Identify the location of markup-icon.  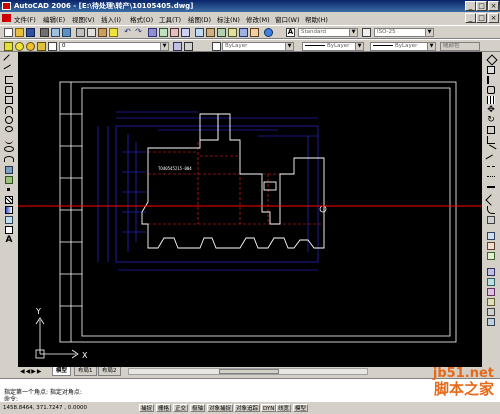
(243, 32).